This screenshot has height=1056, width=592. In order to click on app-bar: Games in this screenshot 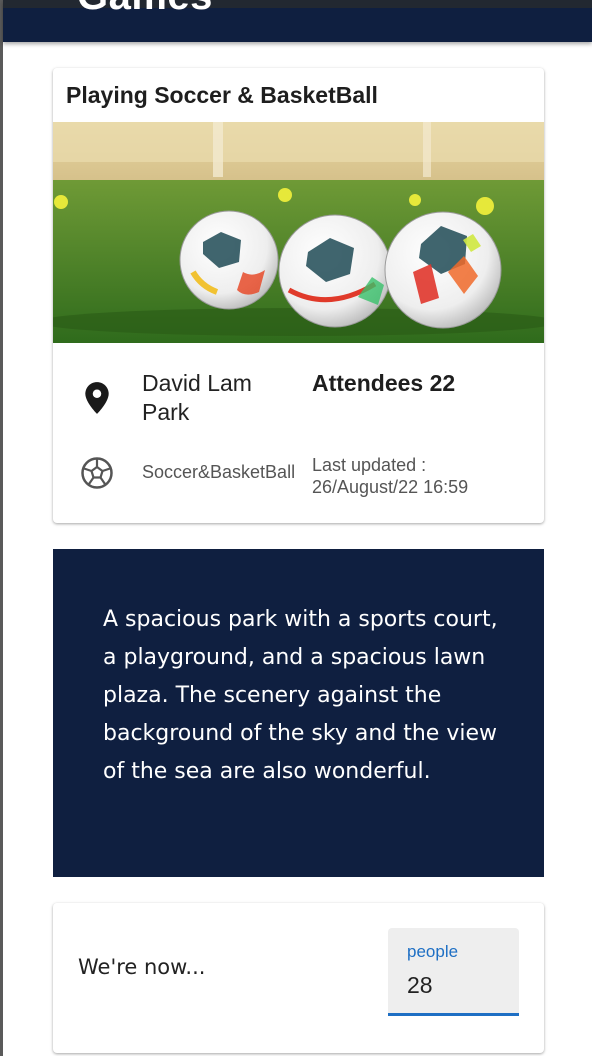, I will do `click(297, 21)`.